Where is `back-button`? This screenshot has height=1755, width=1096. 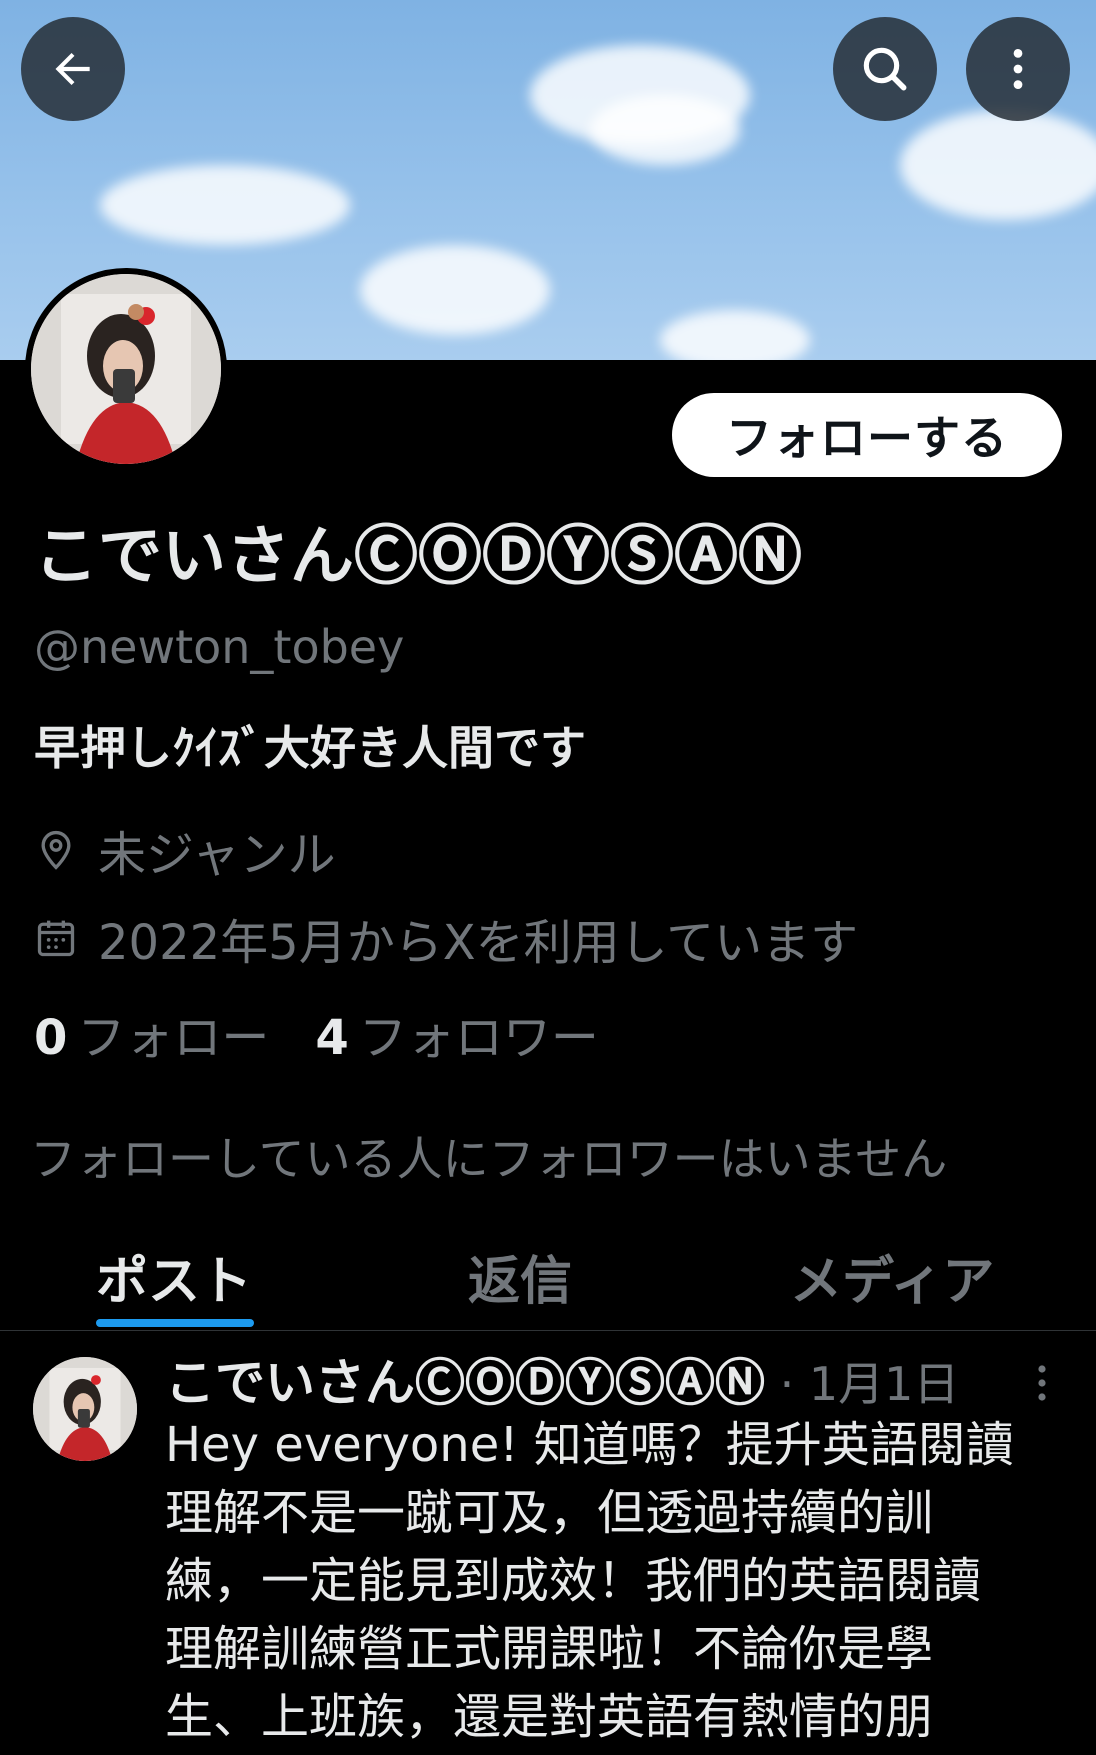
back-button is located at coordinates (73, 69).